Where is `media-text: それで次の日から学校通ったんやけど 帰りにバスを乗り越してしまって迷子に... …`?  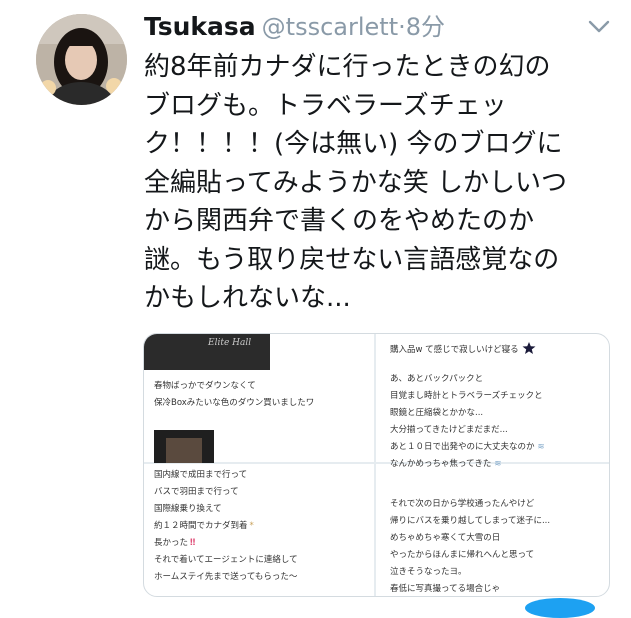 media-text: それで次の日から学校通ったんやけど 帰りにバスを乗り越してしまって迷子に... … is located at coordinates (470, 546).